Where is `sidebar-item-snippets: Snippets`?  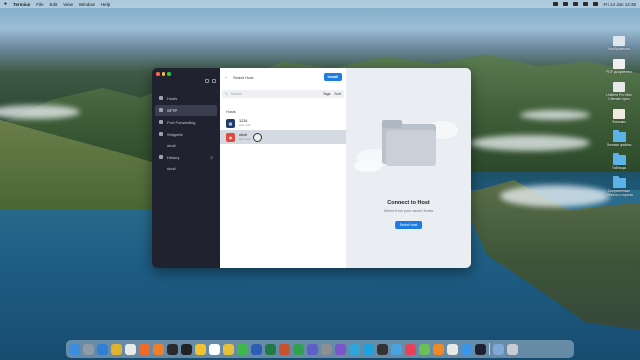
sidebar-item-snippets: Snippets is located at coordinates (186, 134).